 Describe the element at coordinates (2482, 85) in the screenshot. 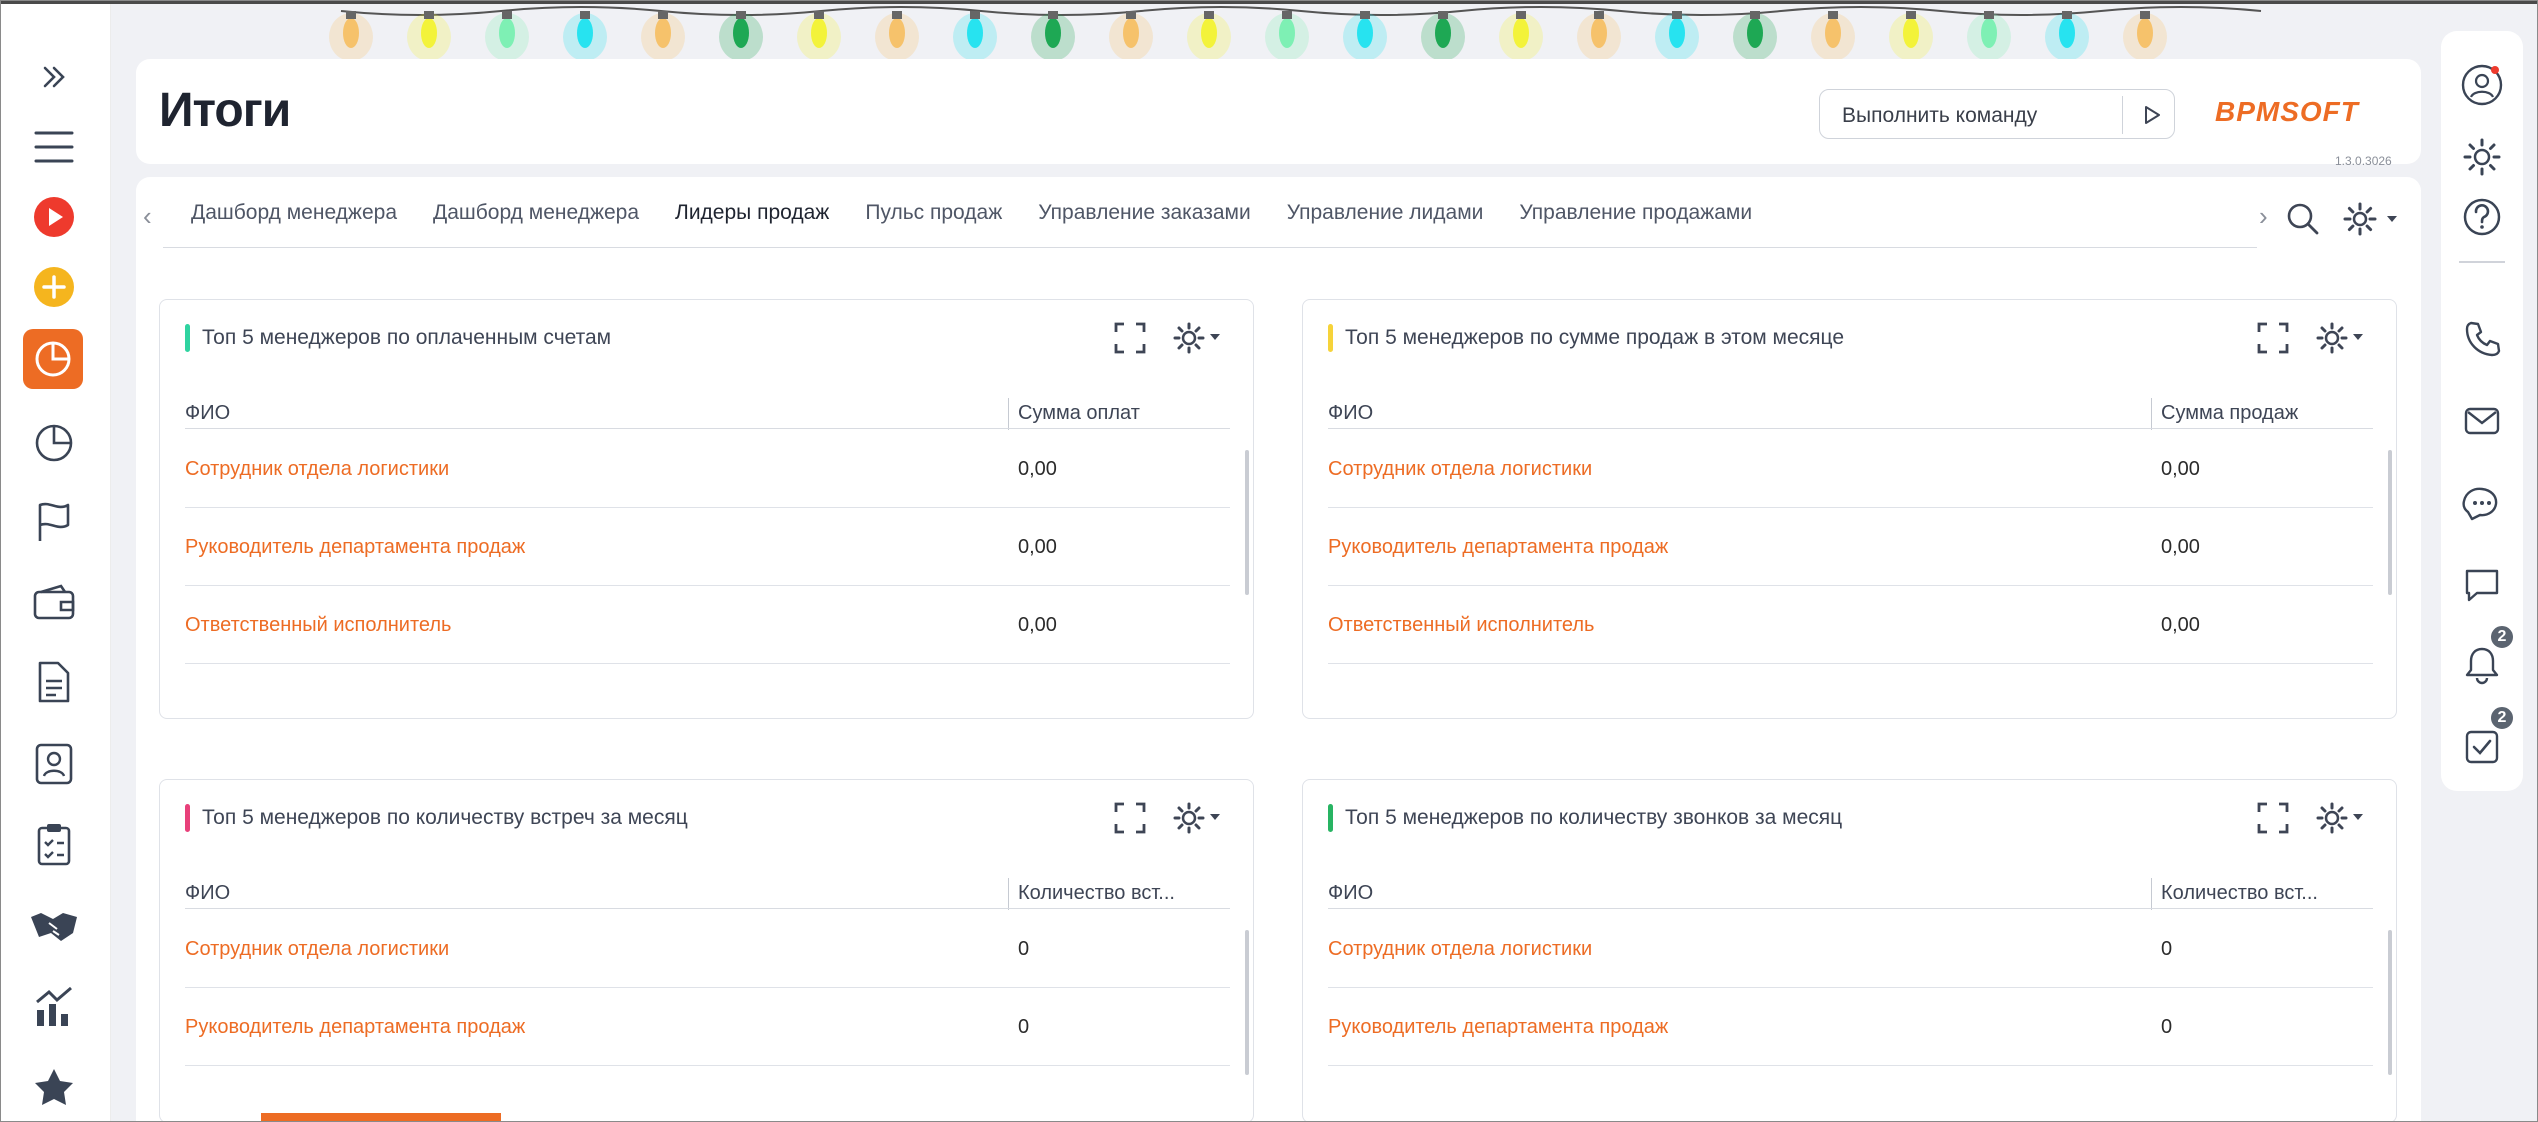

I see `profile-icon` at that location.